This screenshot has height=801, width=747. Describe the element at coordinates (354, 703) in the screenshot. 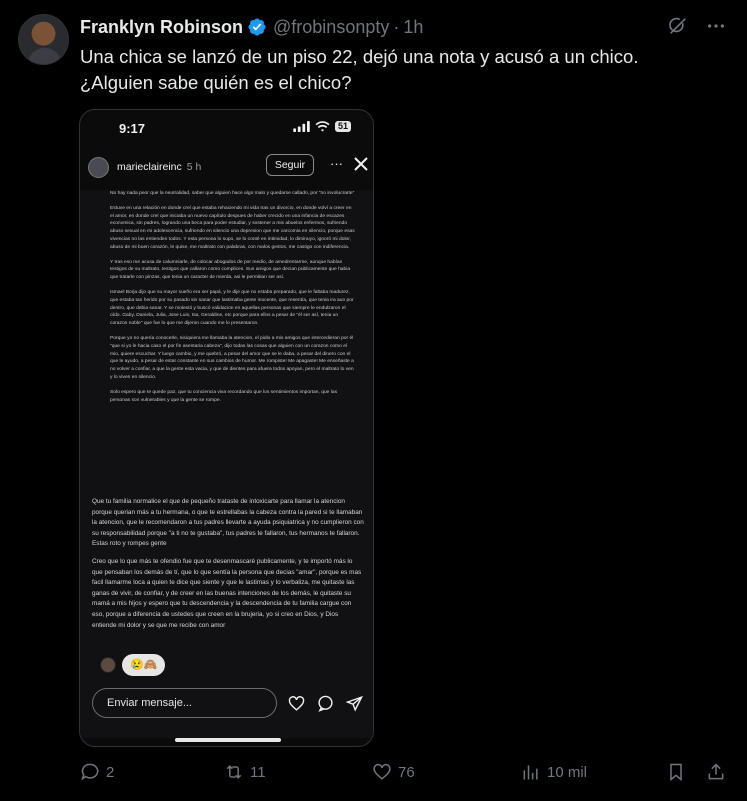

I see `send-icon` at that location.